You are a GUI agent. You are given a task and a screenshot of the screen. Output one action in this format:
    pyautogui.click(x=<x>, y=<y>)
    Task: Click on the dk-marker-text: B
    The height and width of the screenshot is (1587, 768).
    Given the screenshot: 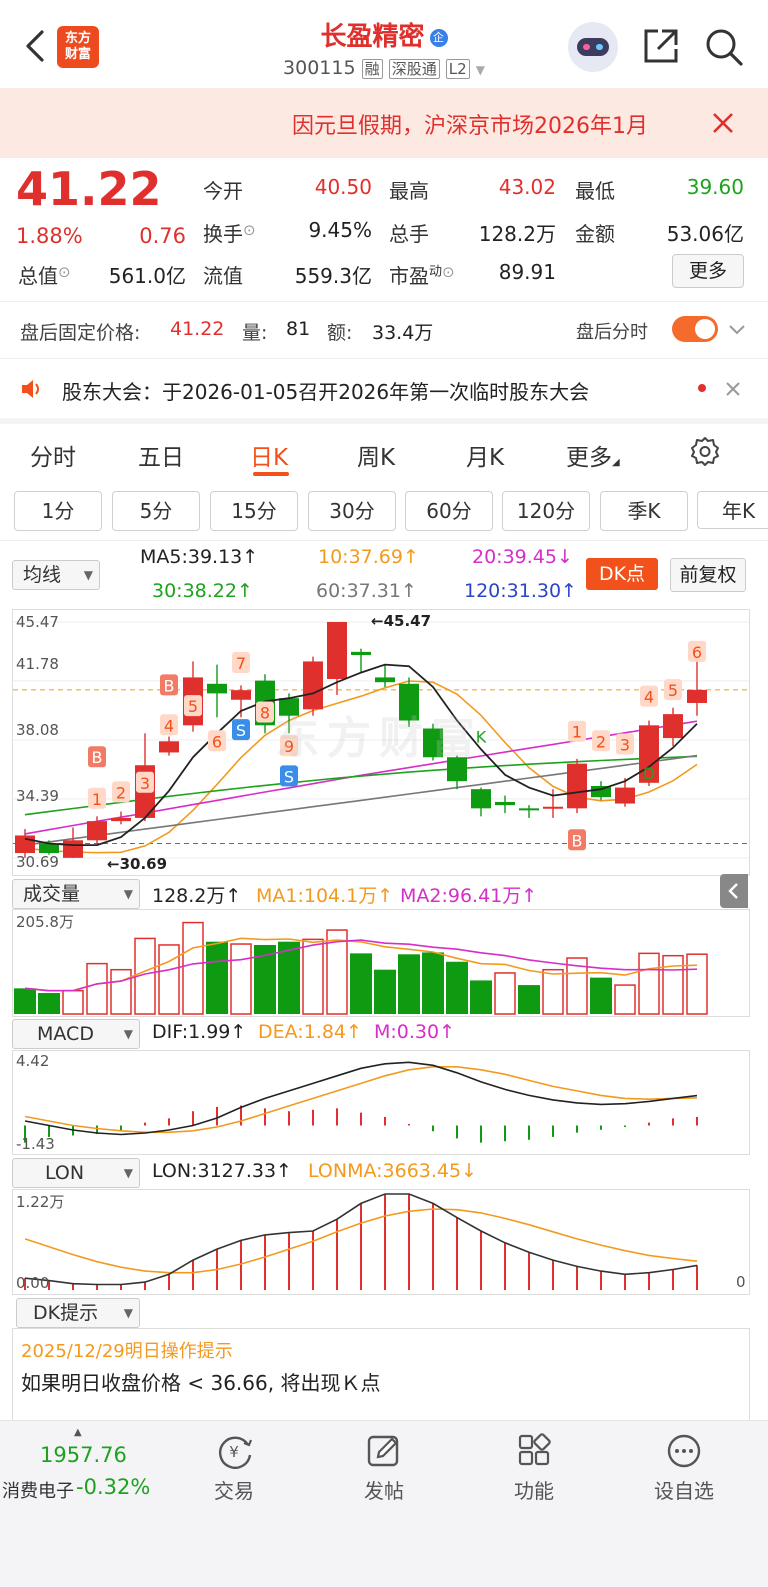 What is the action you would take?
    pyautogui.click(x=97, y=757)
    